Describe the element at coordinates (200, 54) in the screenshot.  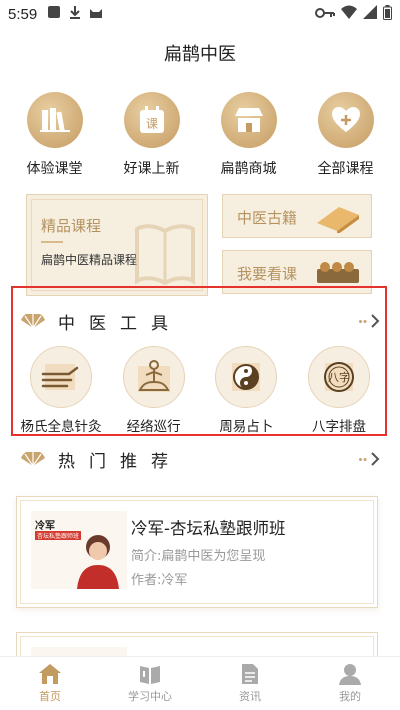
I see `app-title: 扁鹊中医` at that location.